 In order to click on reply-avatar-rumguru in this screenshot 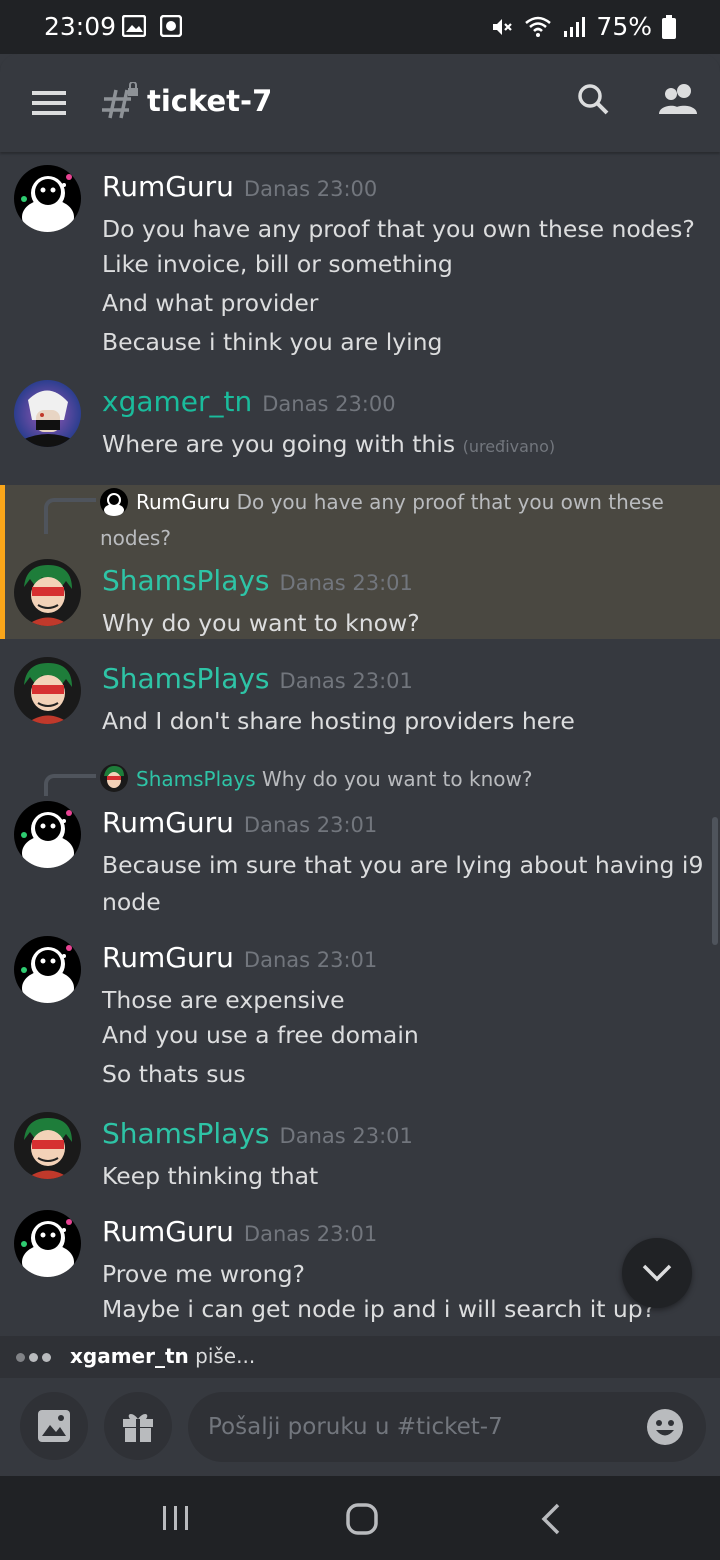, I will do `click(114, 502)`.